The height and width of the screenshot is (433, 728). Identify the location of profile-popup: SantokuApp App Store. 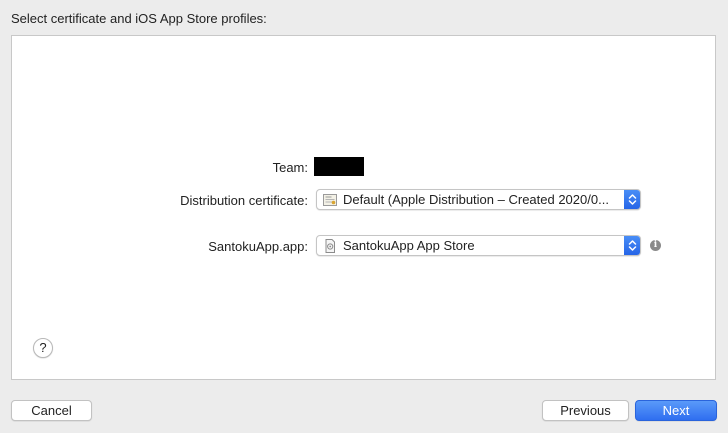
(478, 245).